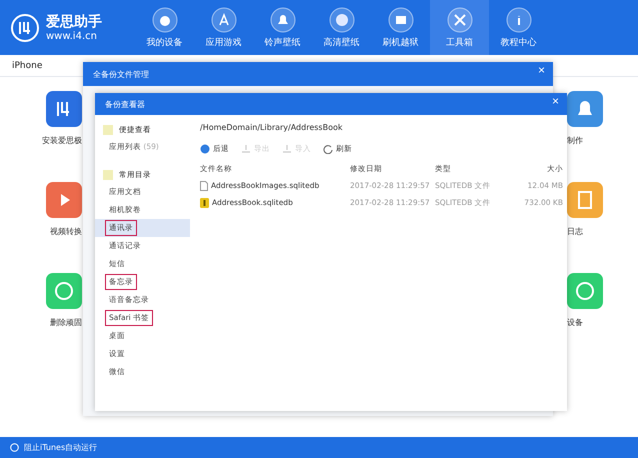 Image resolution: width=638 pixels, height=458 pixels. I want to click on tool-label: 制作, so click(575, 140).